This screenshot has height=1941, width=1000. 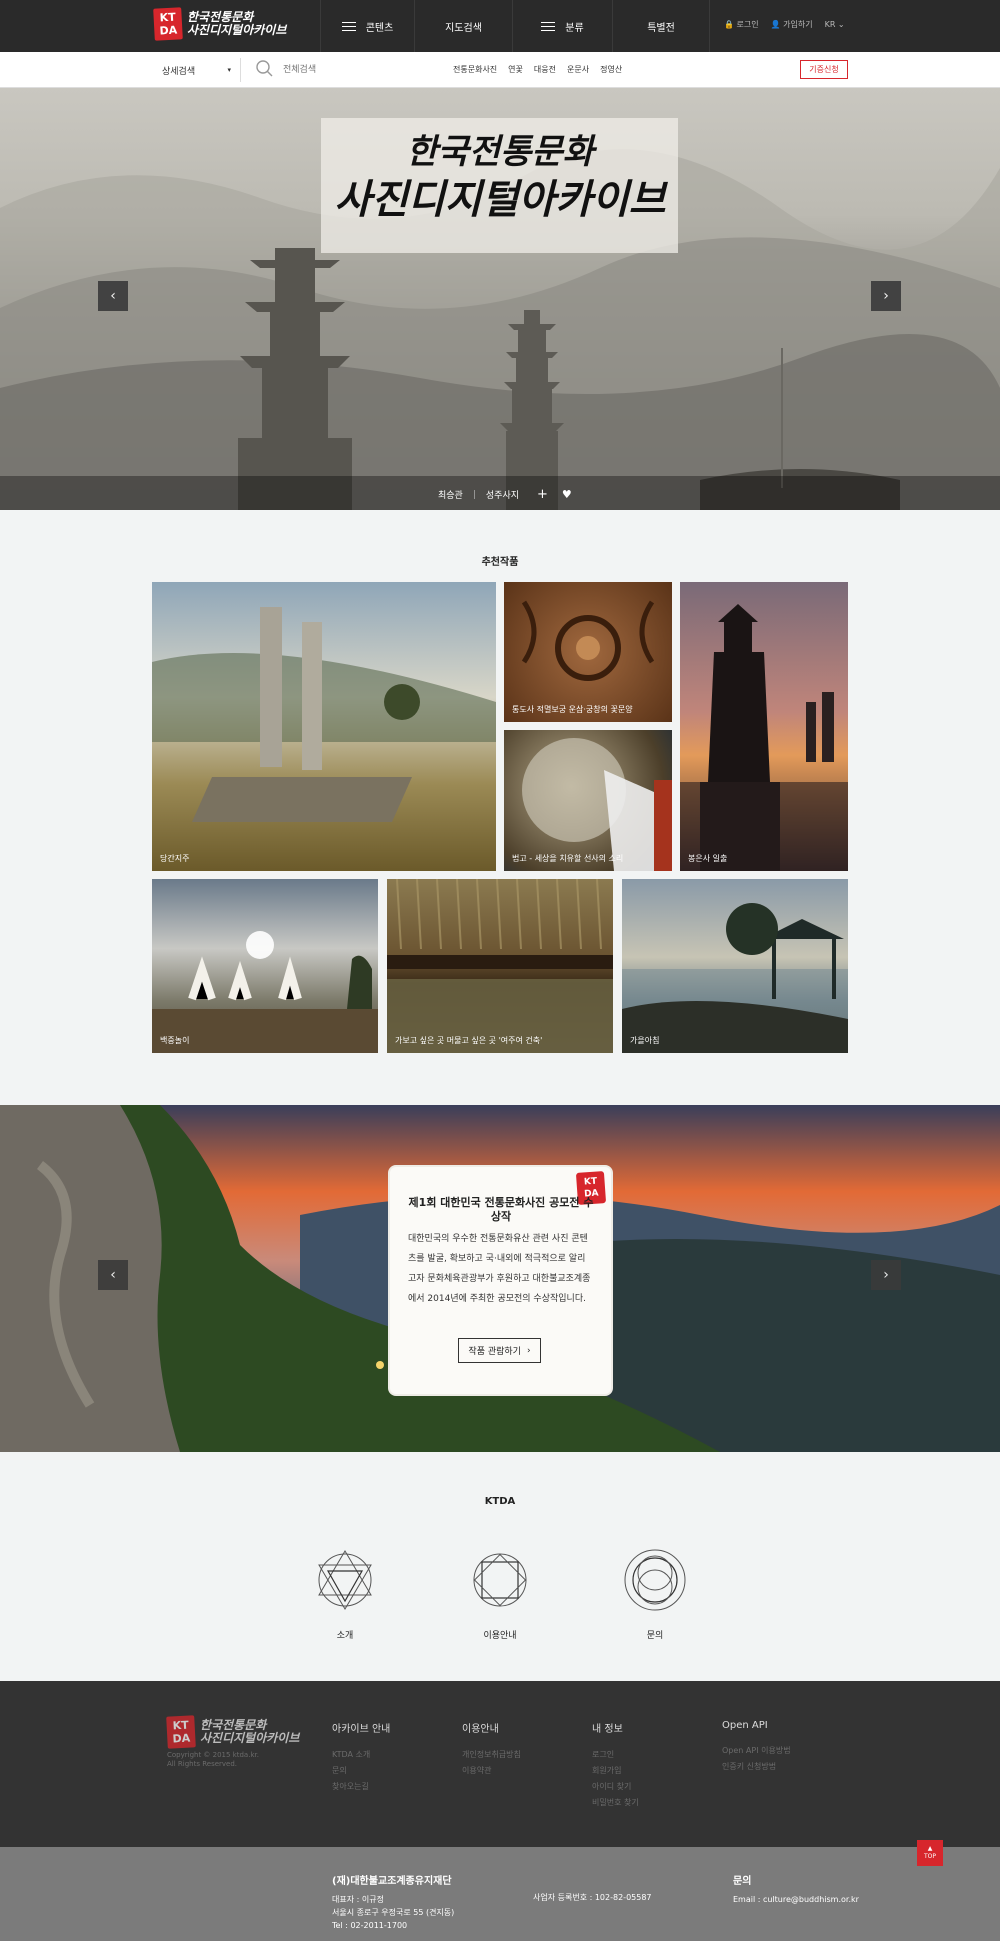 What do you see at coordinates (578, 69) in the screenshot?
I see `keyword-link: 운문사` at bounding box center [578, 69].